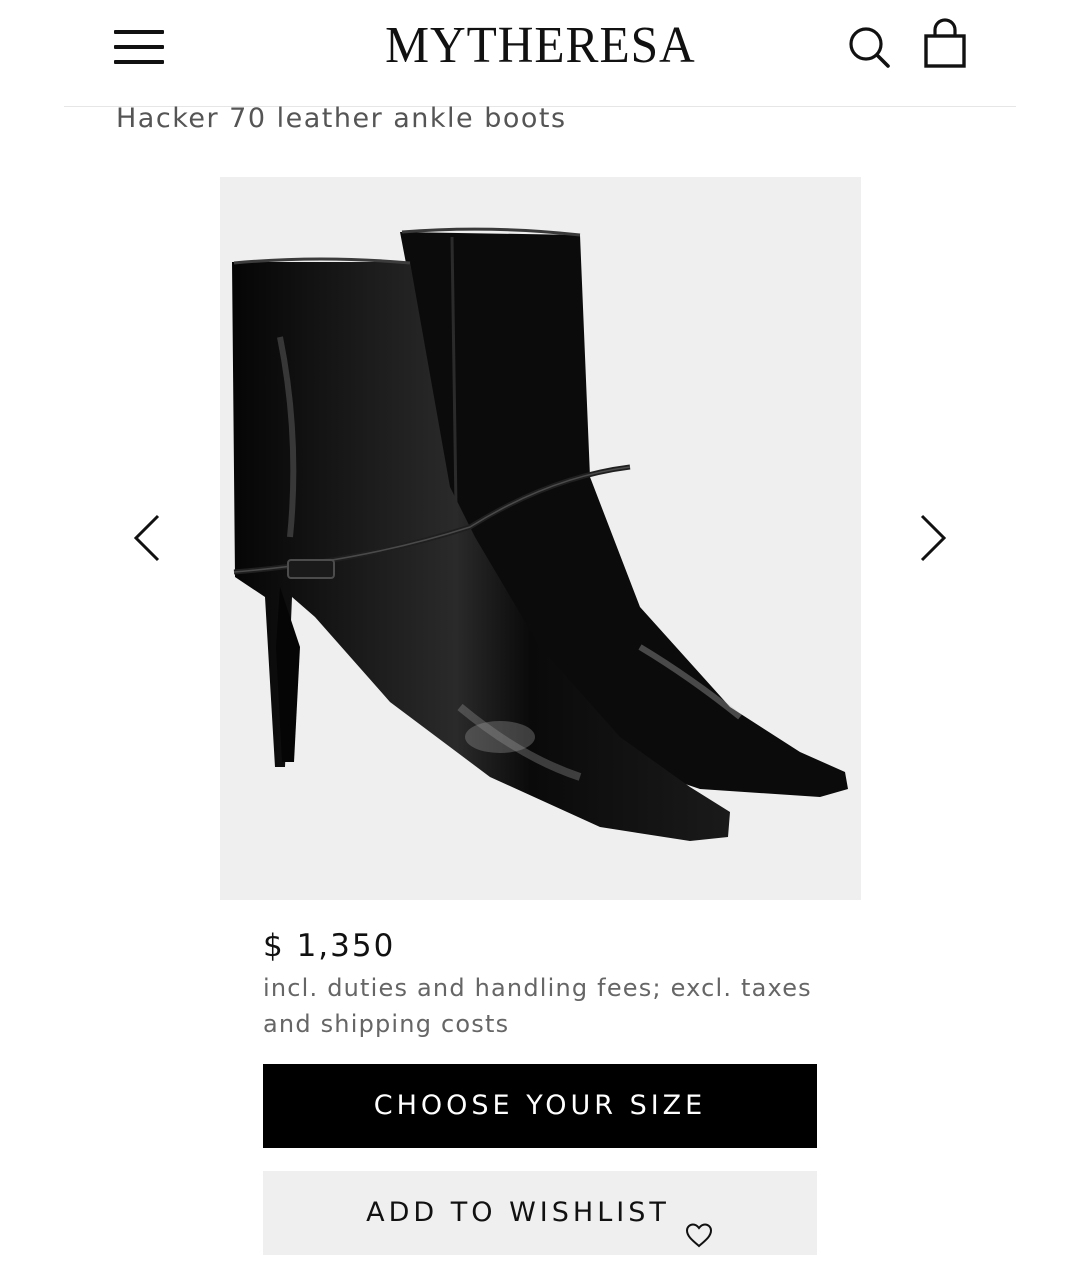 The height and width of the screenshot is (1280, 1080). I want to click on site-logo: MYTHERESA, so click(540, 46).